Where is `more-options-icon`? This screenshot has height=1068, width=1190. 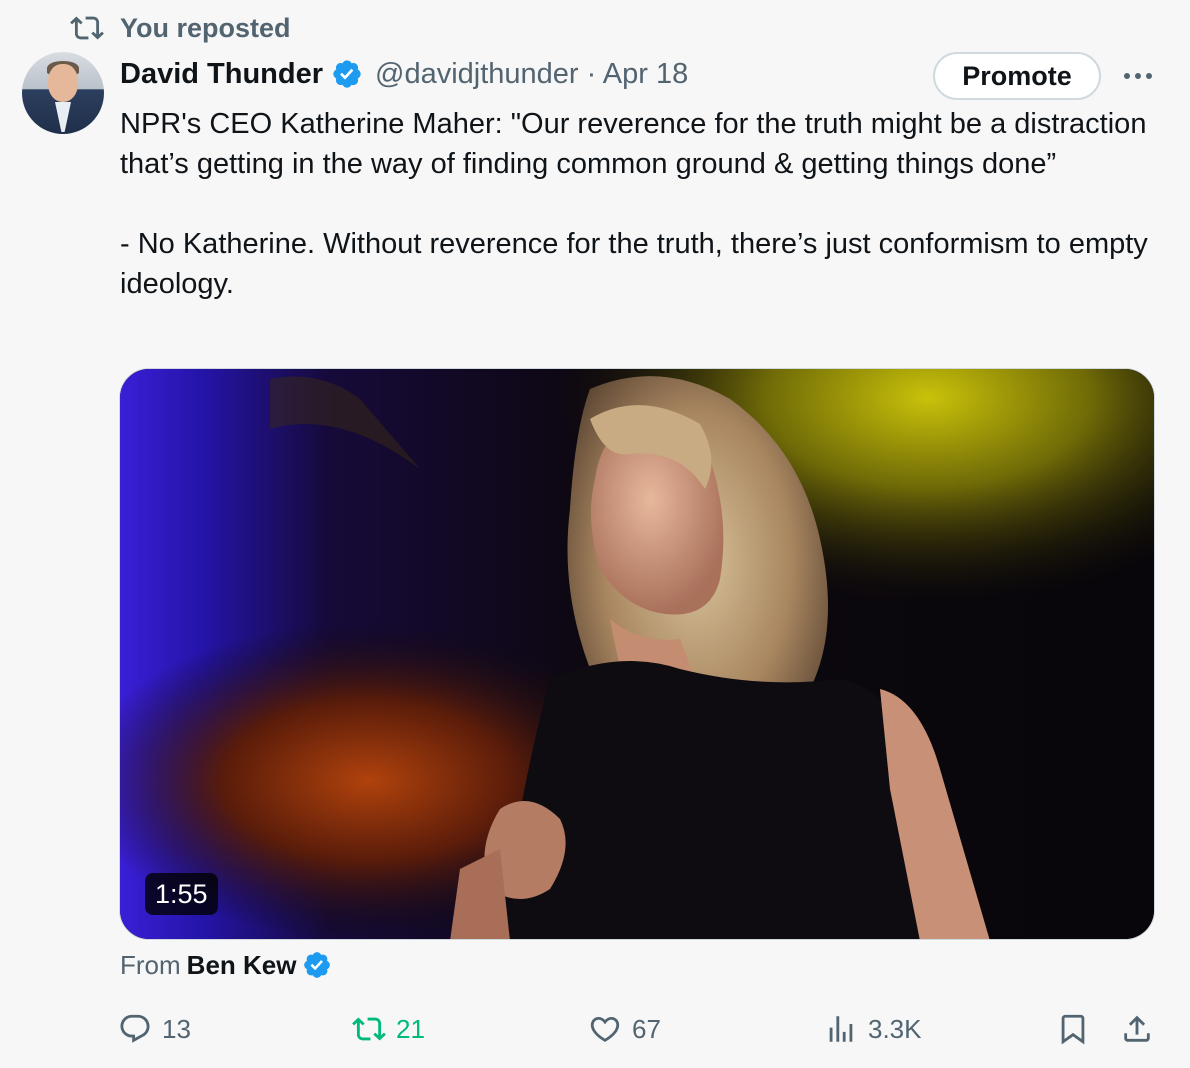 more-options-icon is located at coordinates (1138, 76).